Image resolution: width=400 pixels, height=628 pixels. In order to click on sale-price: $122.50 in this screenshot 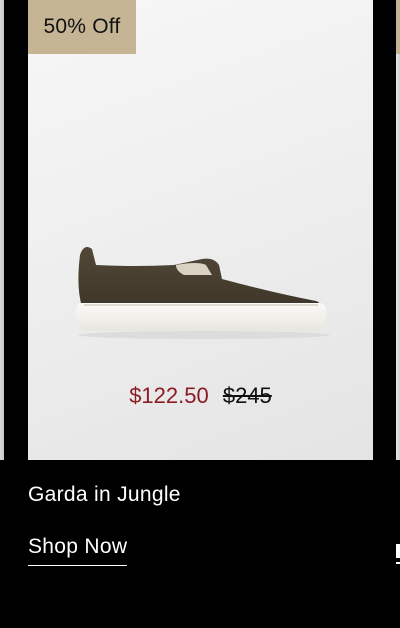, I will do `click(169, 395)`.